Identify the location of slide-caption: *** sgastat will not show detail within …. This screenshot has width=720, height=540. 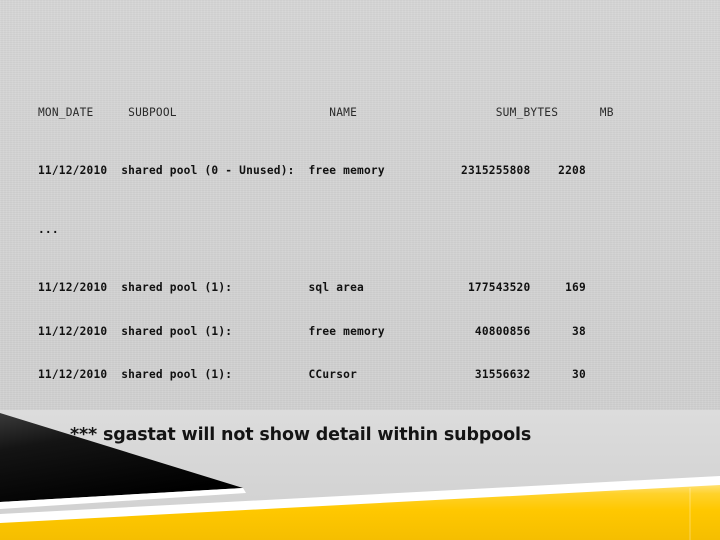
(301, 435).